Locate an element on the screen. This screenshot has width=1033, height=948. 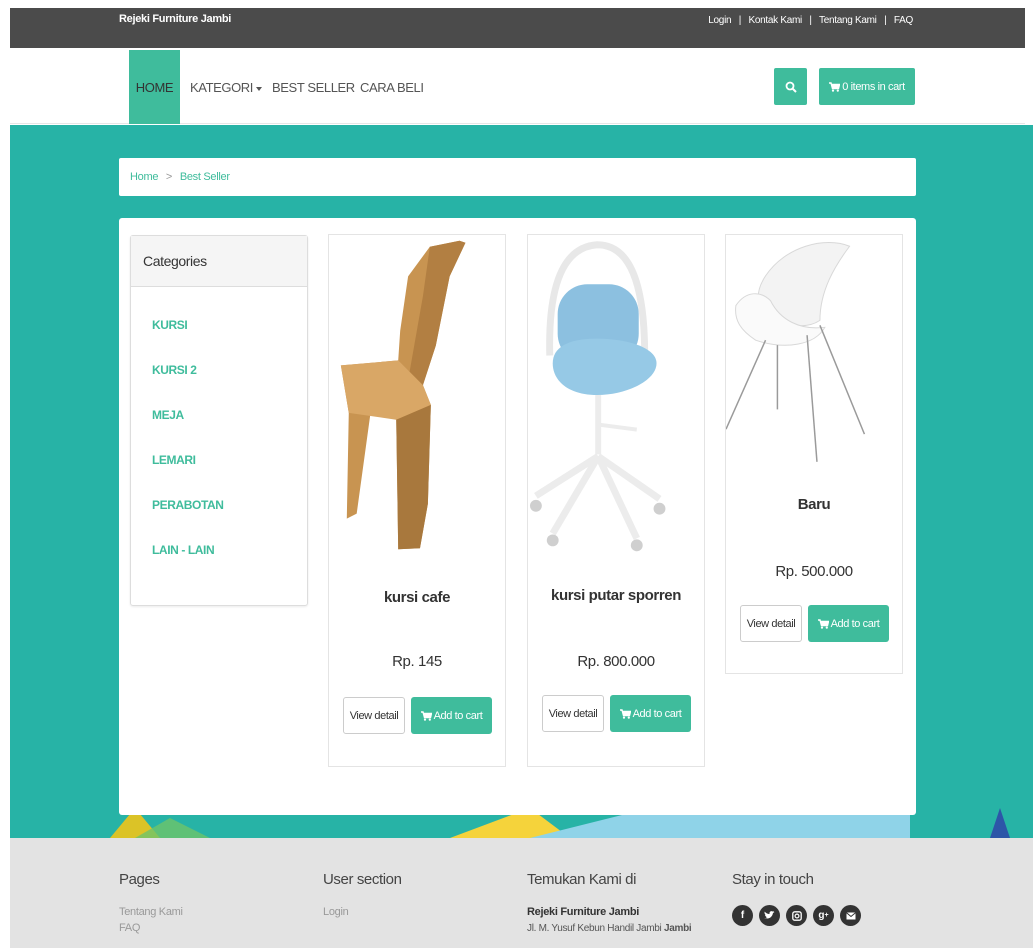
twitter-bird-icon is located at coordinates (769, 915).